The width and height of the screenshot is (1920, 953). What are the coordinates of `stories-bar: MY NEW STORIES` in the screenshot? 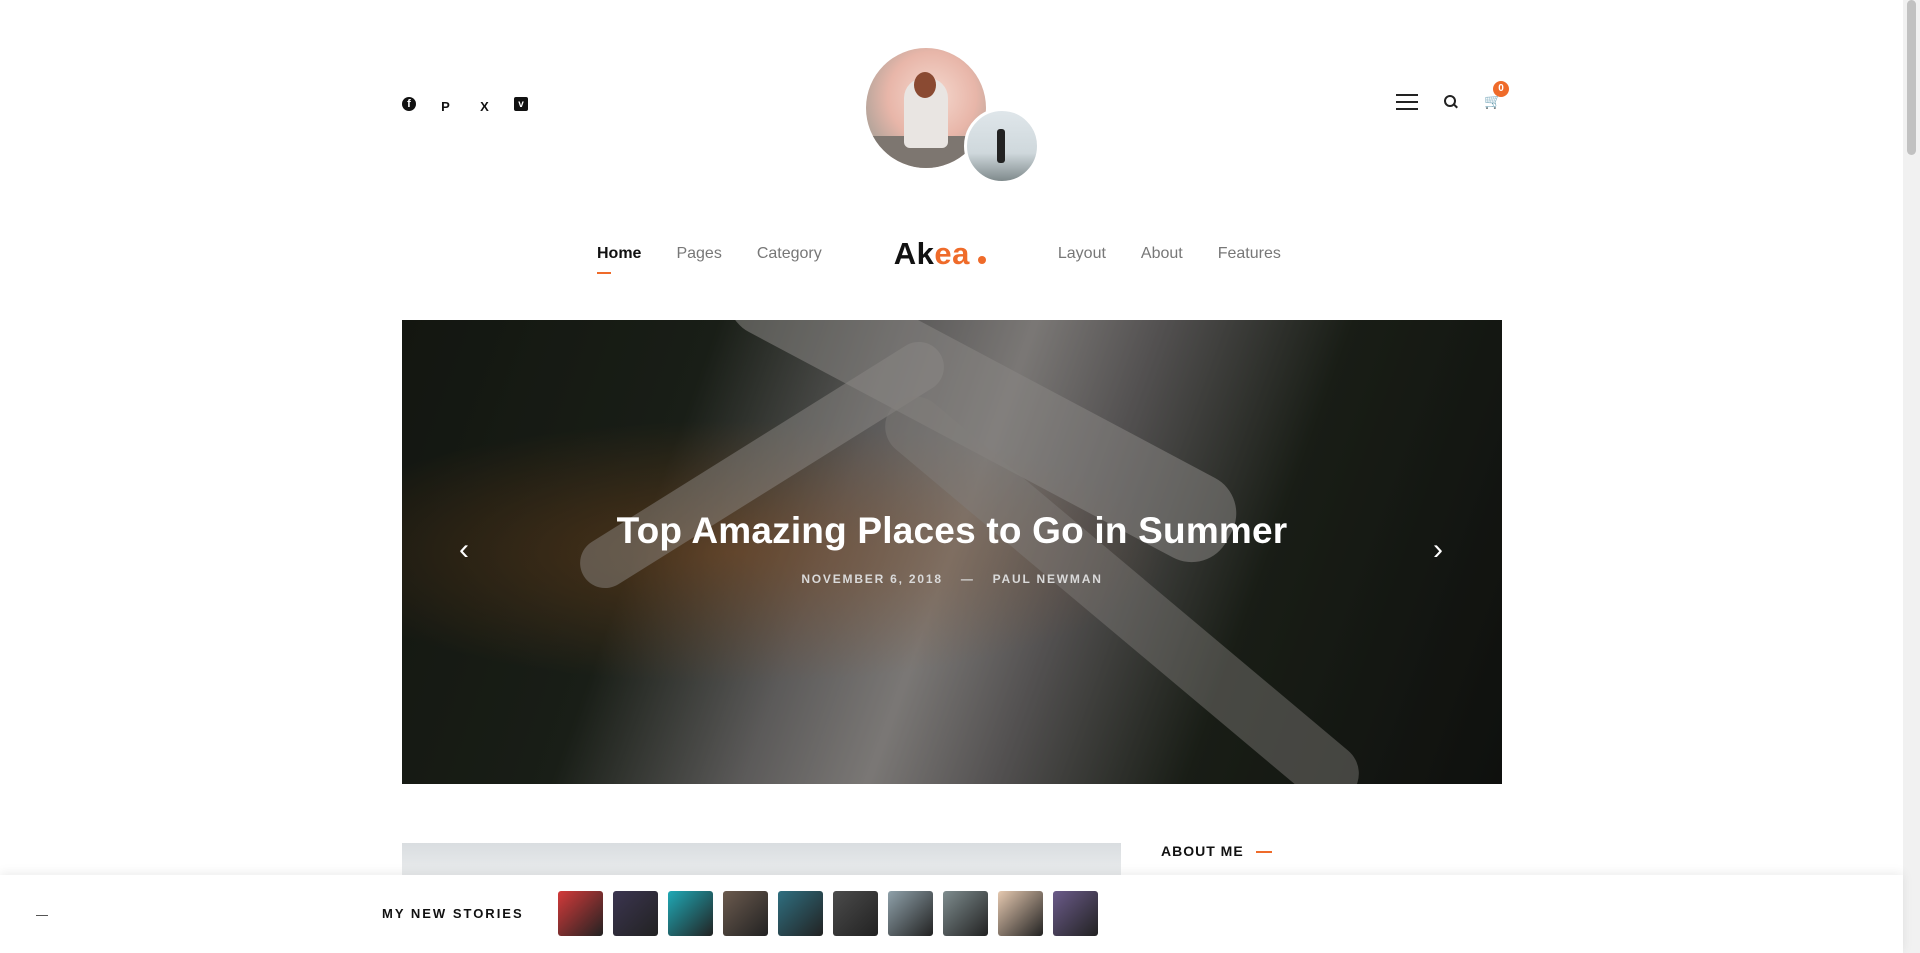 It's located at (951, 914).